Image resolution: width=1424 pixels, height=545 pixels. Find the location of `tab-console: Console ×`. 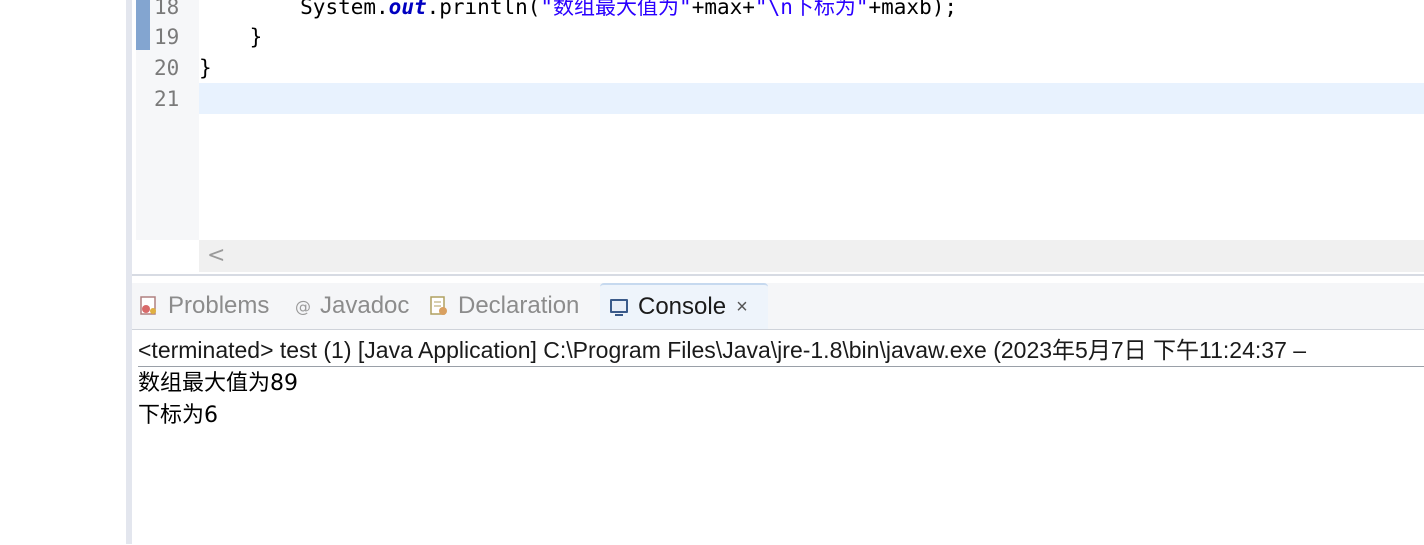

tab-console: Console × is located at coordinates (684, 306).